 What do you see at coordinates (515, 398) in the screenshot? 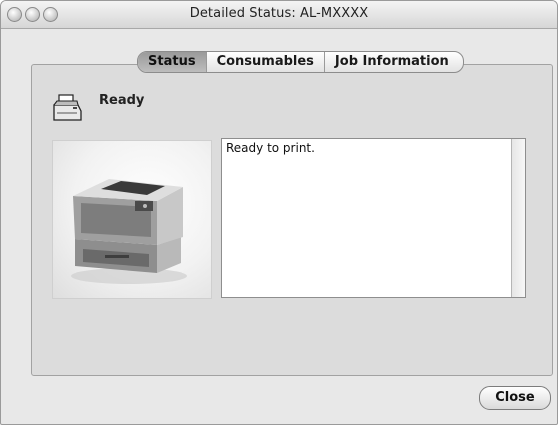
I see `close-button: Close` at bounding box center [515, 398].